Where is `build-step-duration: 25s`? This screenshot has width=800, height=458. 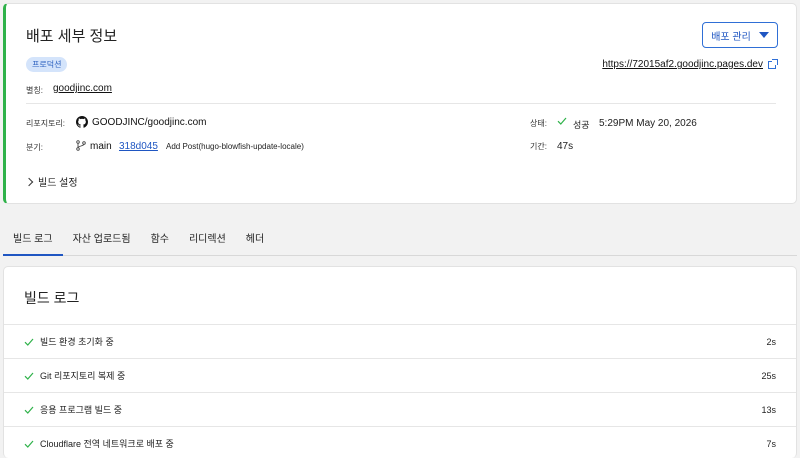 build-step-duration: 25s is located at coordinates (768, 375).